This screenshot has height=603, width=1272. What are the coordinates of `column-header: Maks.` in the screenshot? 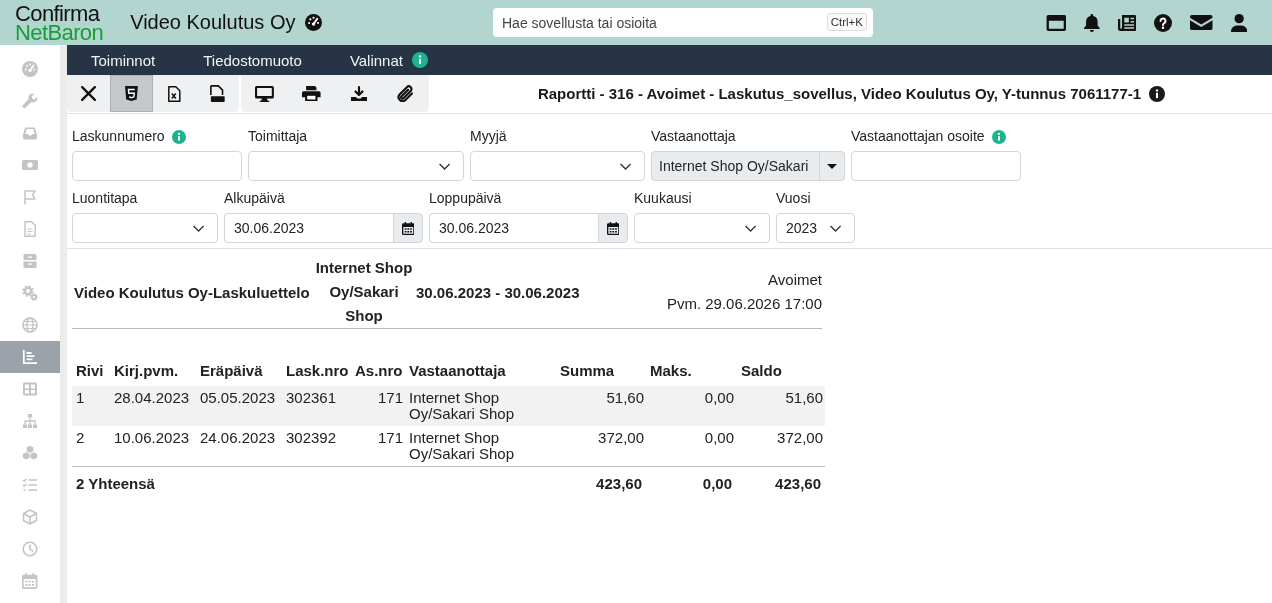 It's located at (691, 371).